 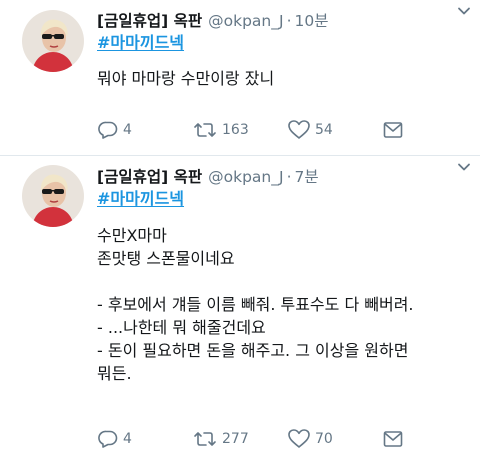 I want to click on tweet-text-line: - 후보에서 걔들 이름 빼줘. 투표수도 다 빼버려., so click(x=255, y=304).